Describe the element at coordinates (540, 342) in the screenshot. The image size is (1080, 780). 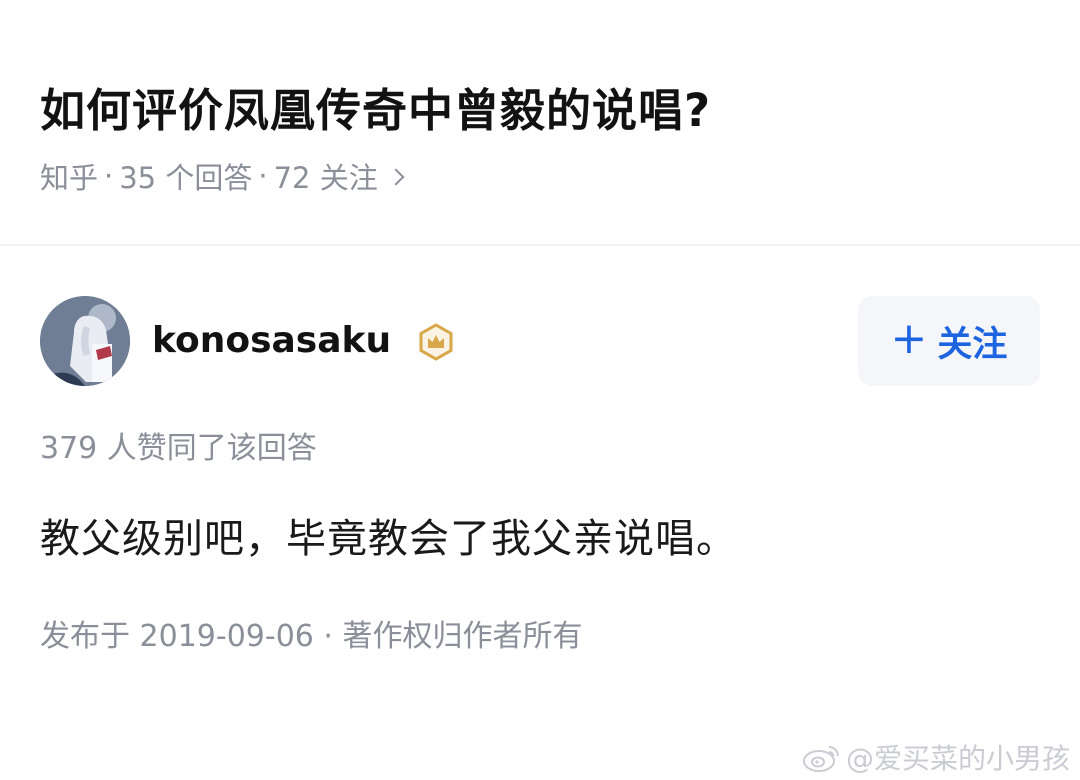
I see `author-row: konosasaku + 关注` at that location.